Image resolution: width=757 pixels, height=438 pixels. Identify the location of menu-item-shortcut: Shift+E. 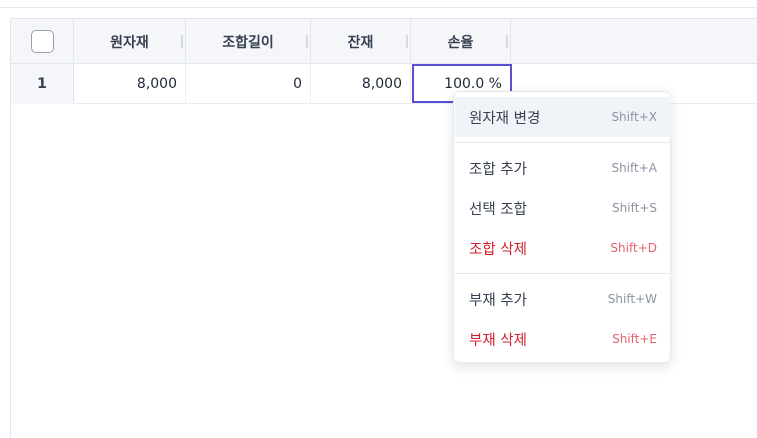
(634, 339).